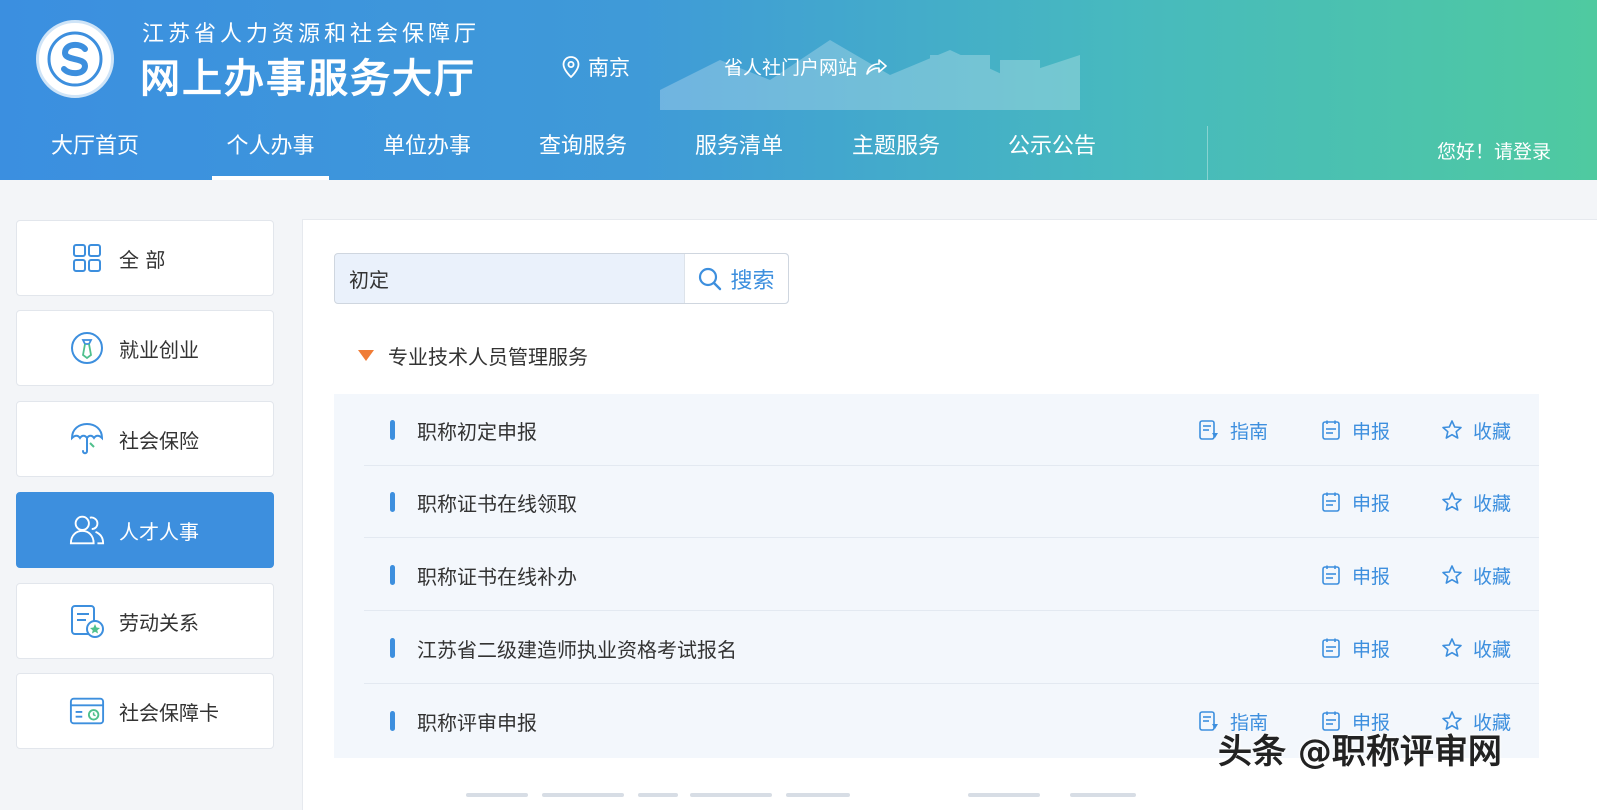 This screenshot has width=1597, height=810. I want to click on collapse-triangle-icon, so click(366, 355).